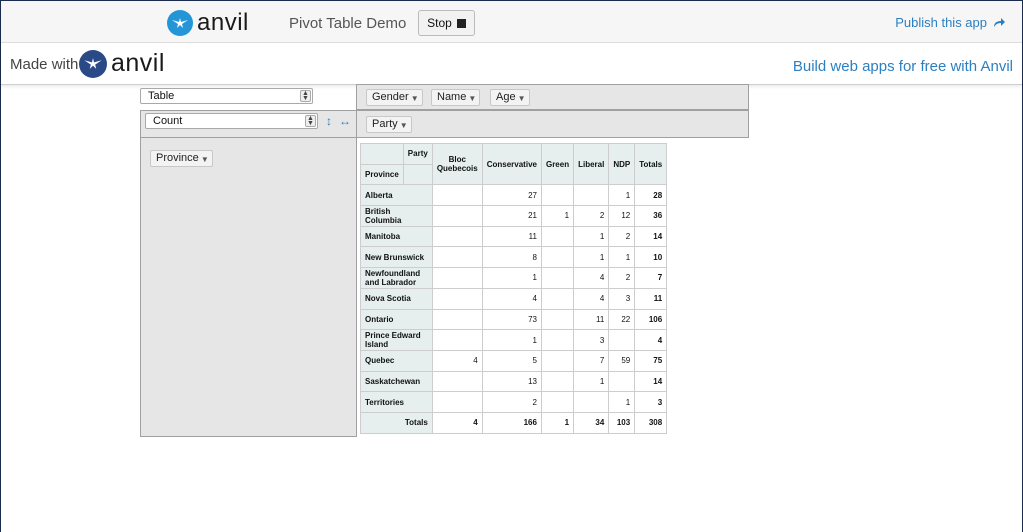 The image size is (1023, 532). Describe the element at coordinates (396, 381) in the screenshot. I see `row-label: Saskatchewan` at that location.